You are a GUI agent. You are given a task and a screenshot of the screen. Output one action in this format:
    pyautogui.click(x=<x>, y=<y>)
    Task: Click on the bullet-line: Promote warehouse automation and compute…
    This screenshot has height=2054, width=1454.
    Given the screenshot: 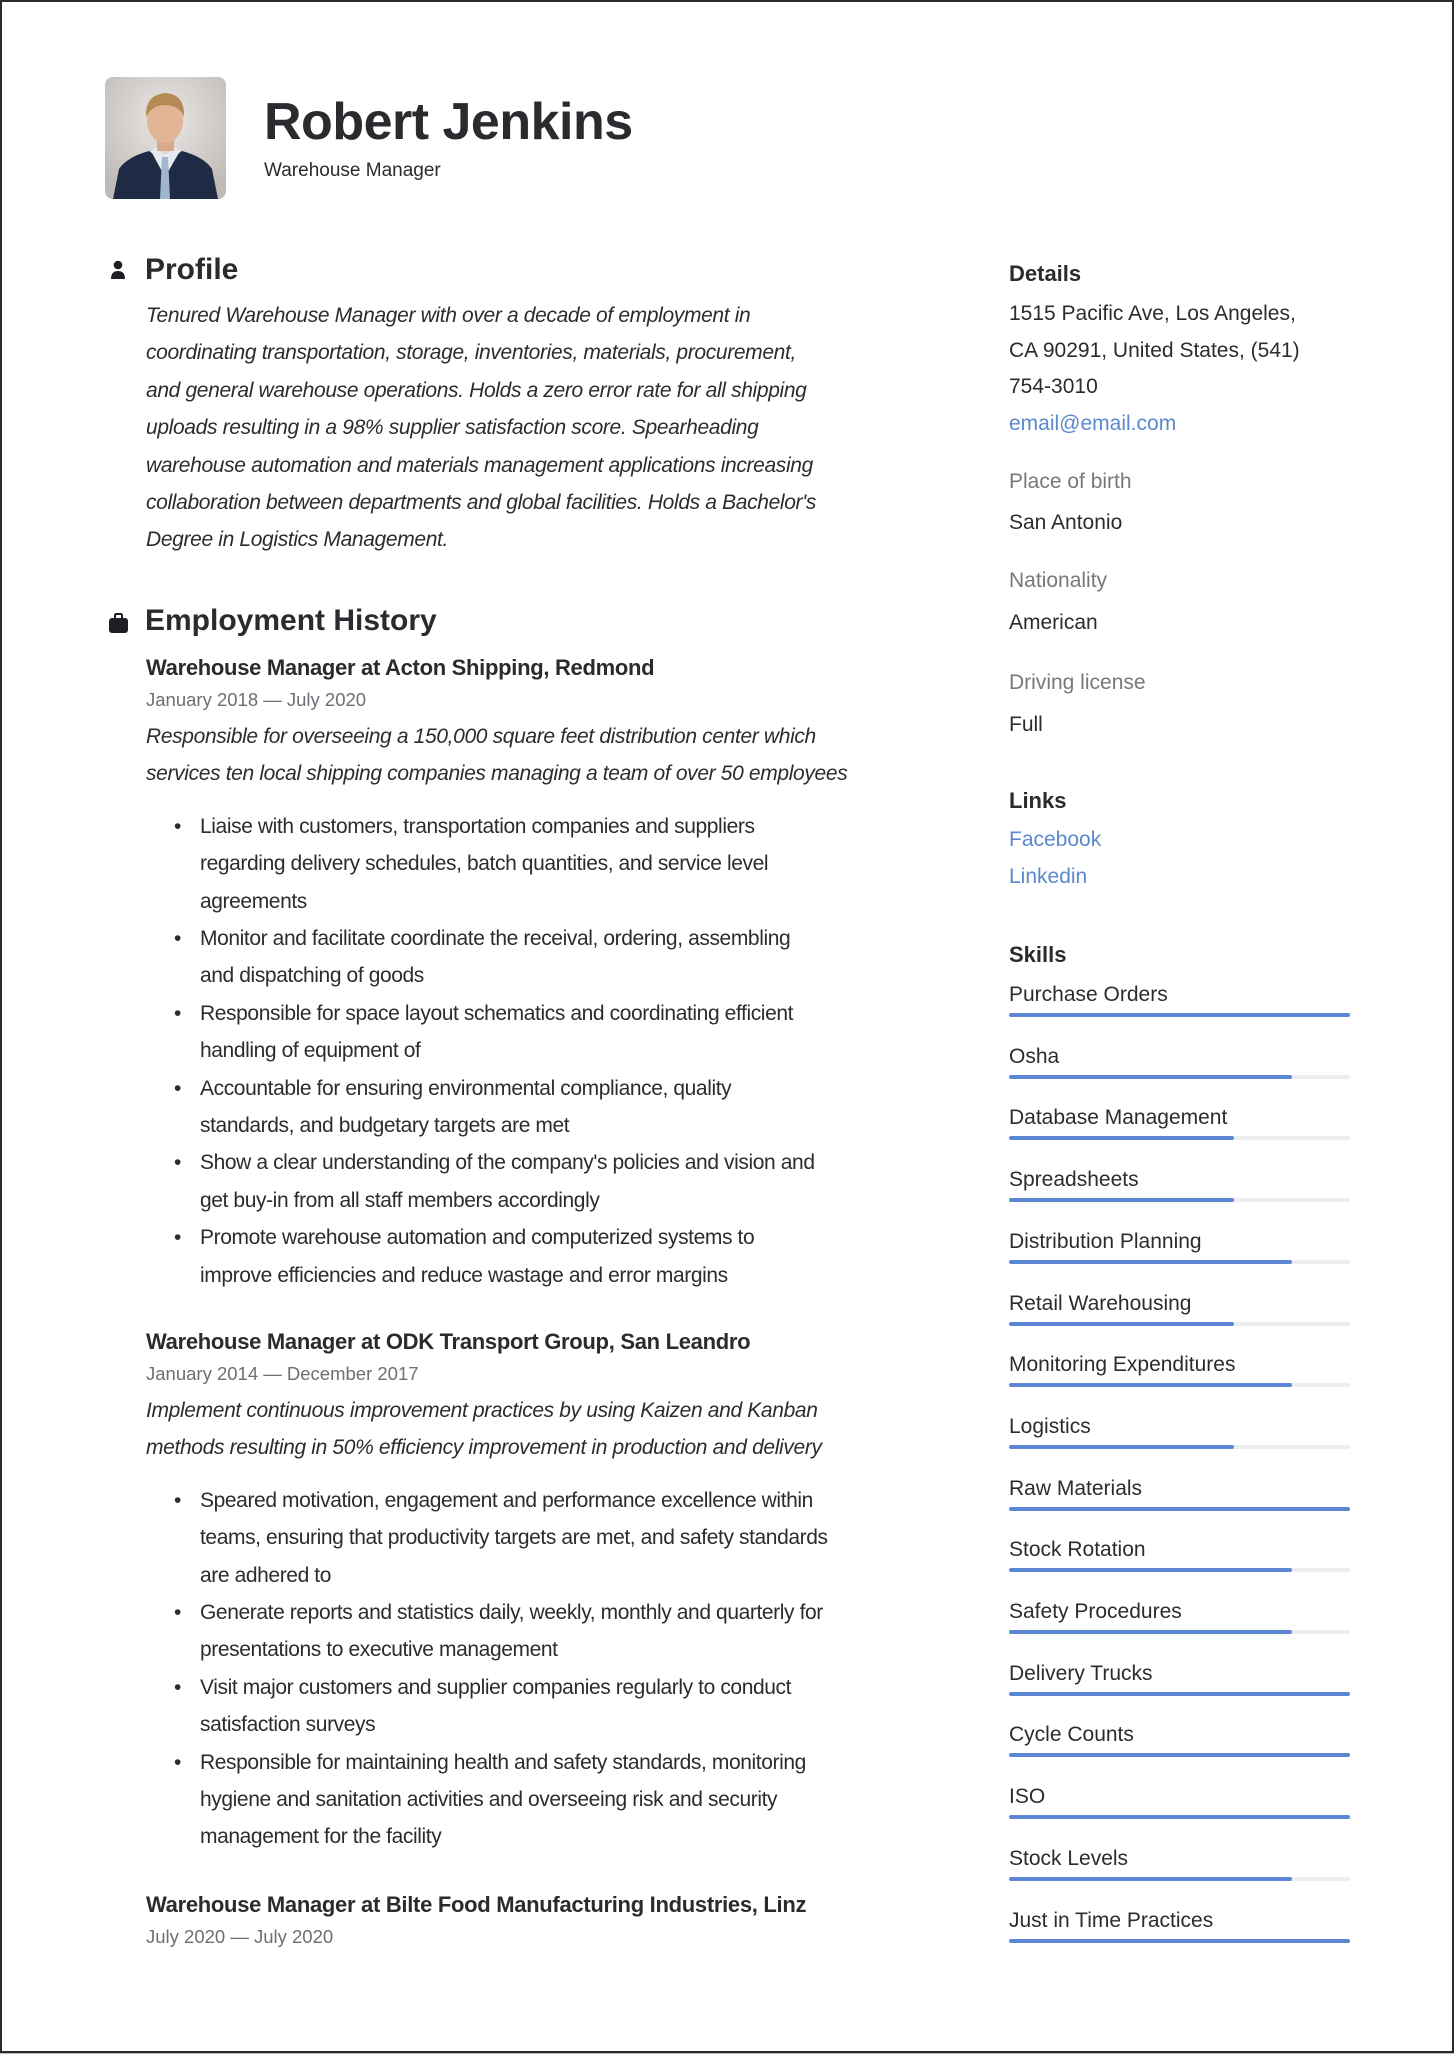 What is the action you would take?
    pyautogui.click(x=477, y=1238)
    